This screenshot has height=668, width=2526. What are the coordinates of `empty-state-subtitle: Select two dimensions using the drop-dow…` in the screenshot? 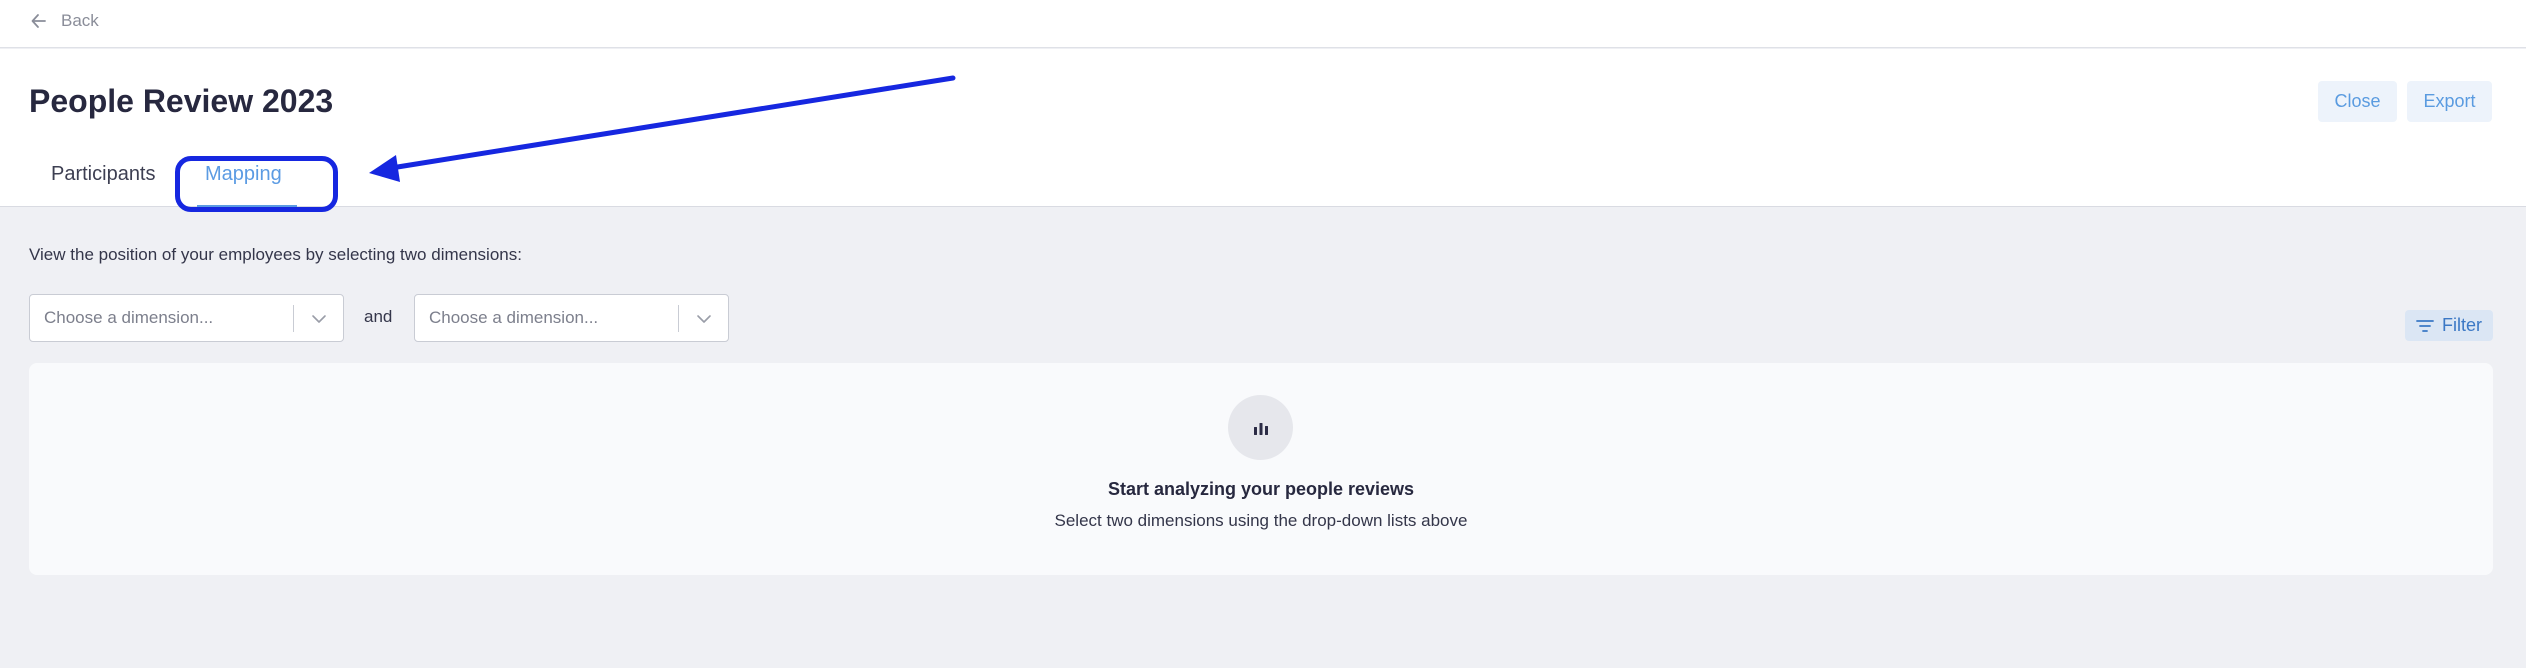 It's located at (1261, 520).